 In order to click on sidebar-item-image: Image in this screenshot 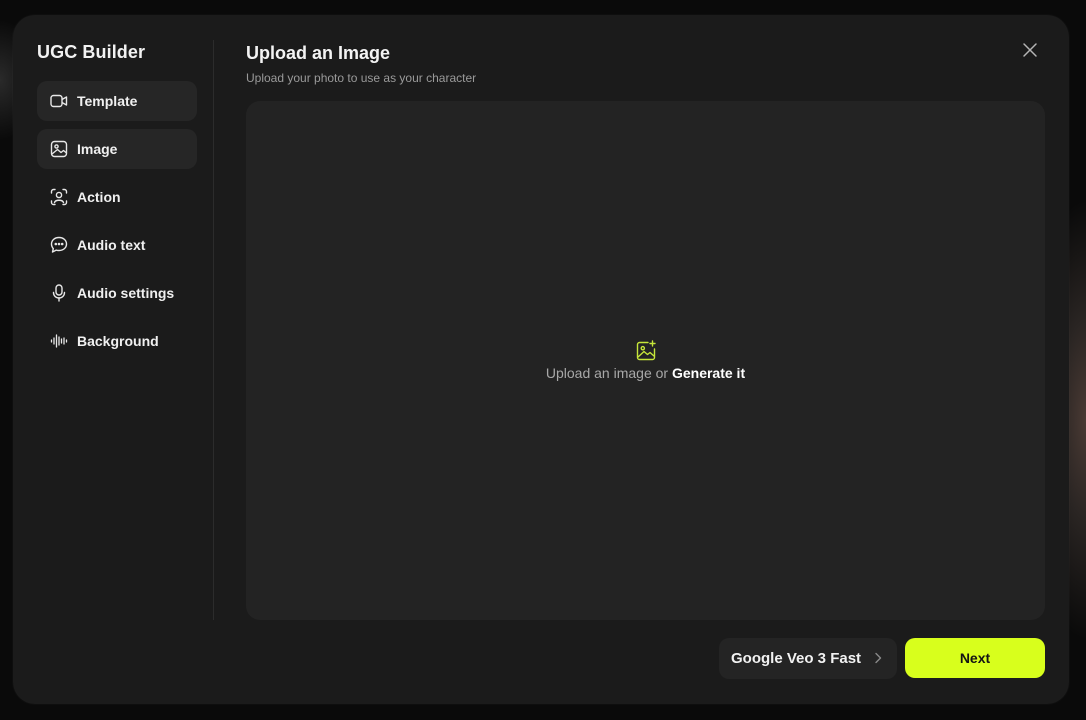, I will do `click(117, 149)`.